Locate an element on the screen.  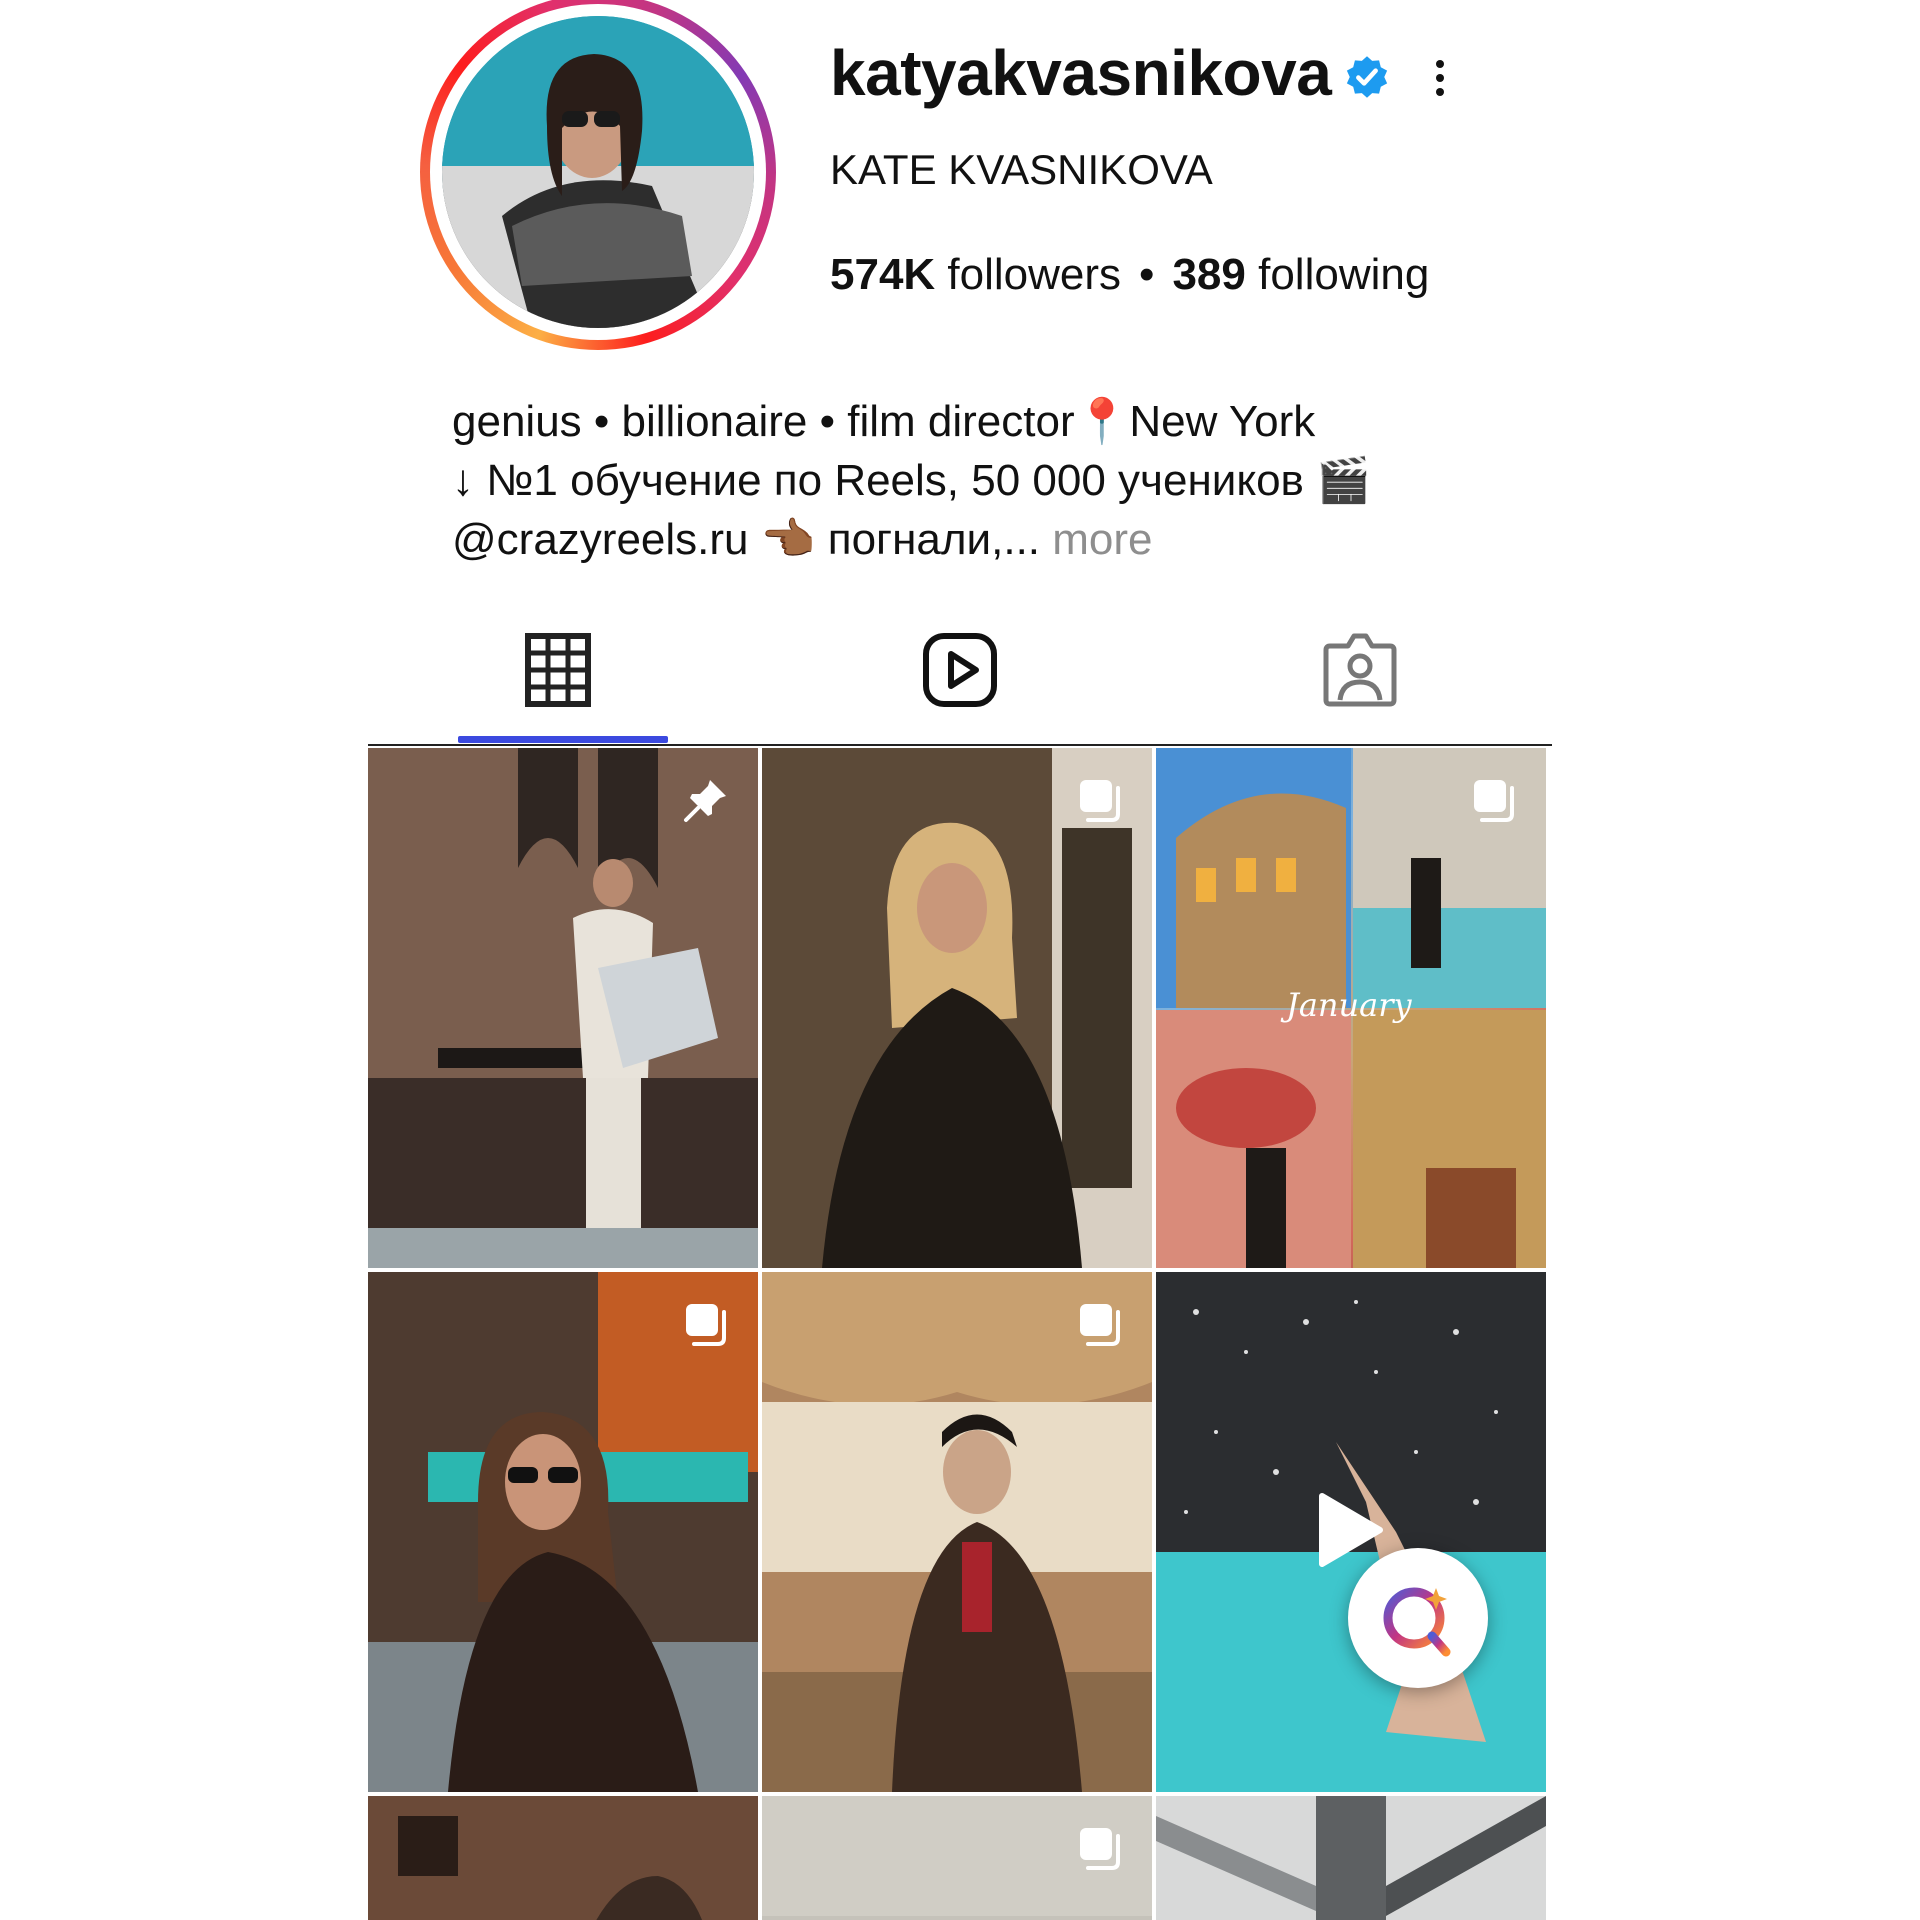
followers-label: followers is located at coordinates (1034, 274).